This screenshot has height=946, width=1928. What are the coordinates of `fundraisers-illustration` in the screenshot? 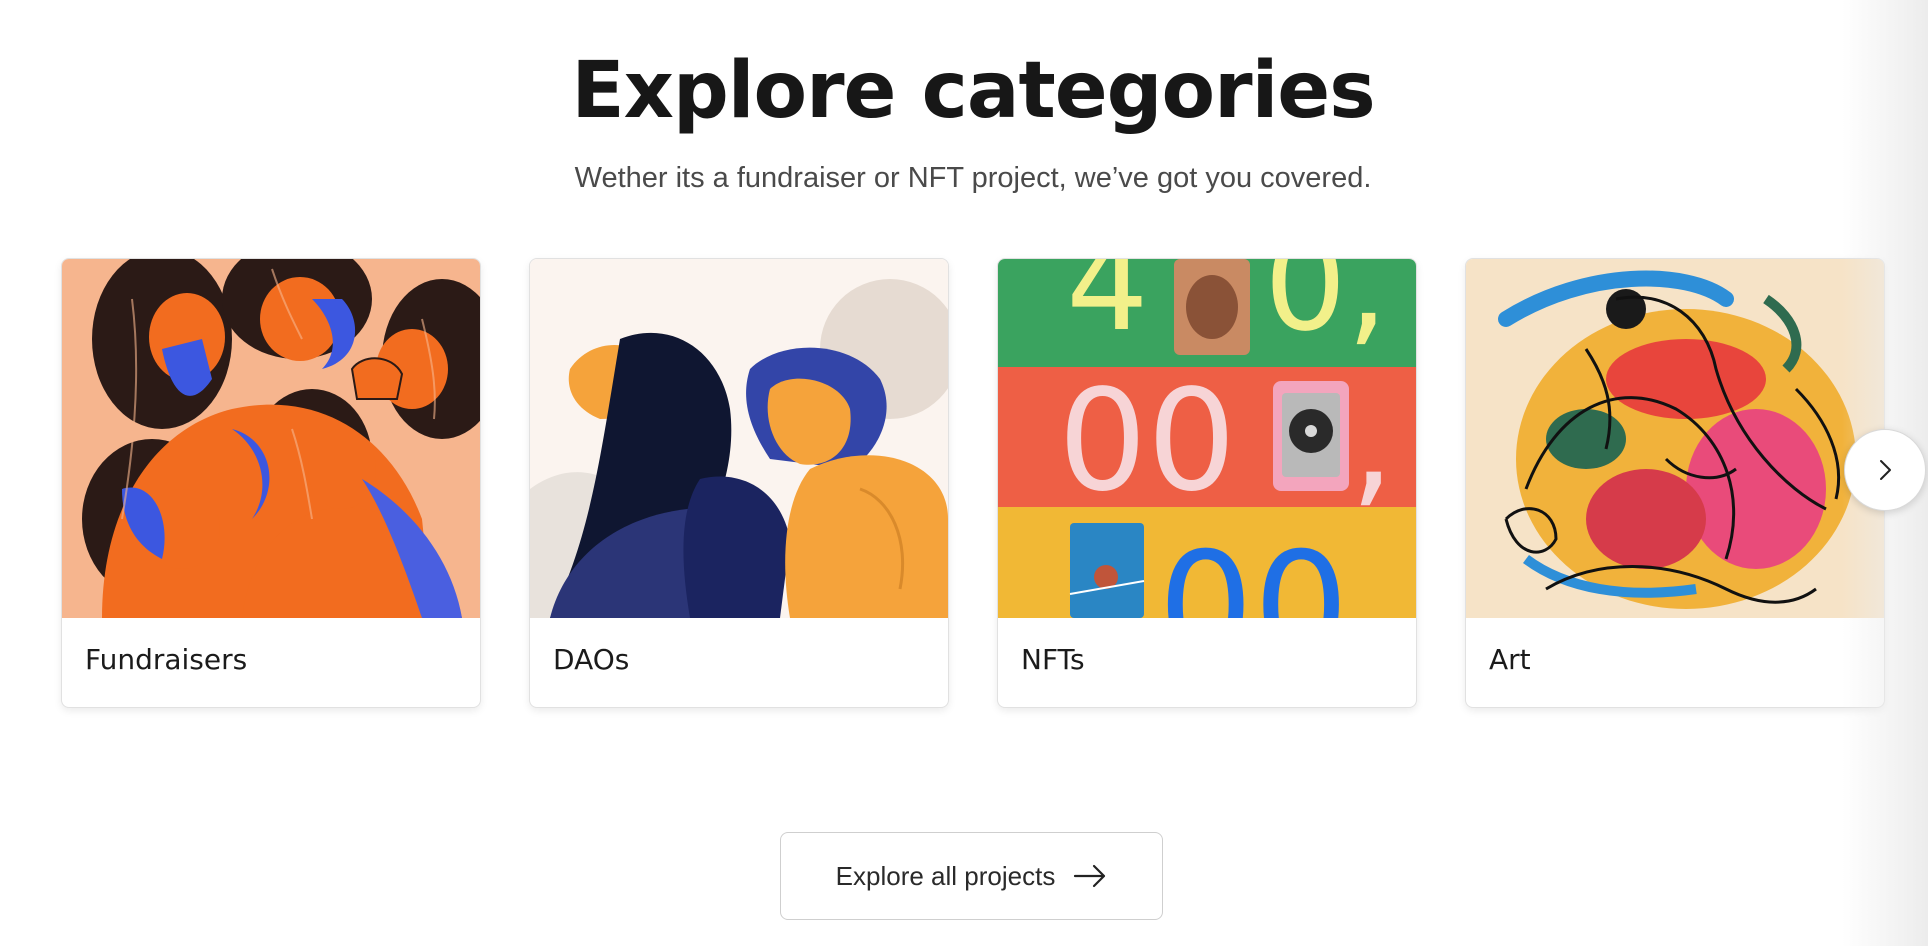 It's located at (271, 438).